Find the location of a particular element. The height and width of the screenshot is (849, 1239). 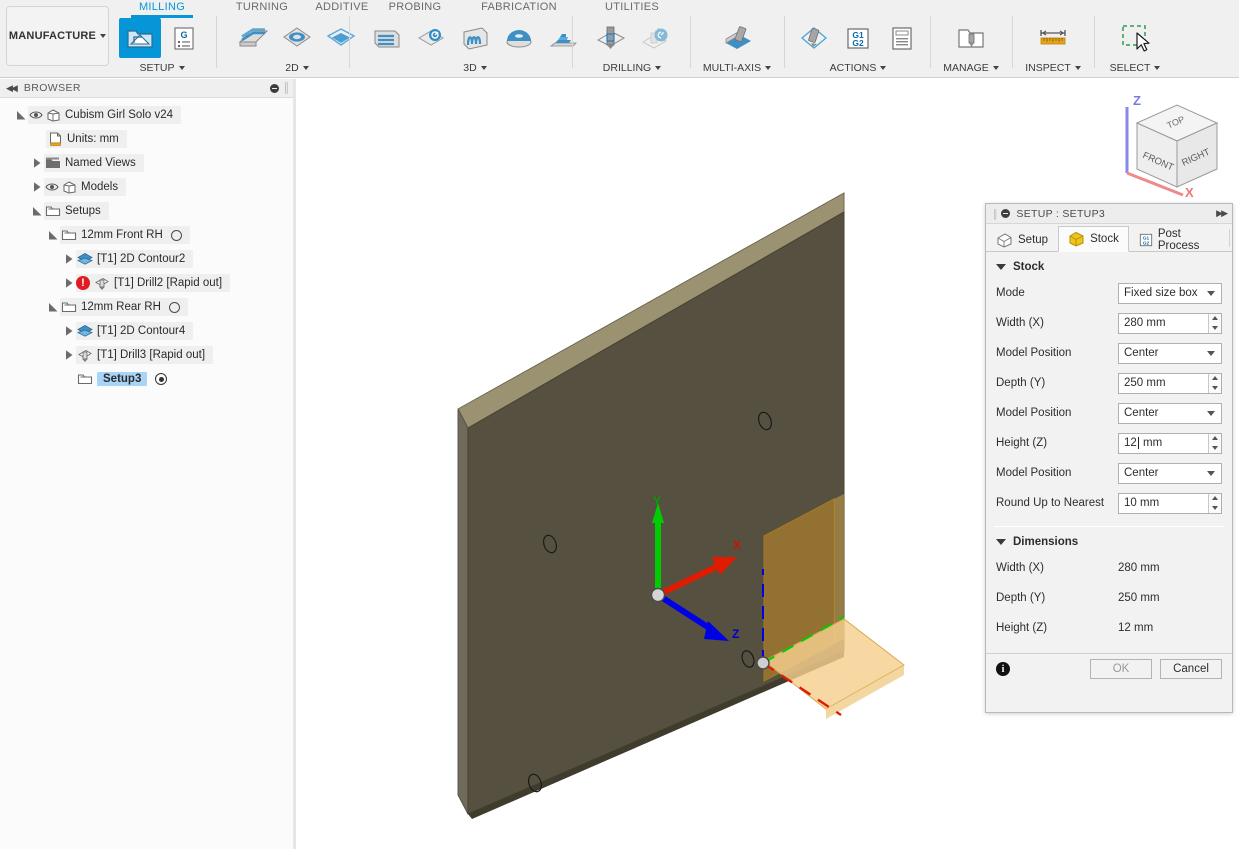

dialog-tabs: Setup Stock G1 G2 Post Process is located at coordinates (1109, 238).